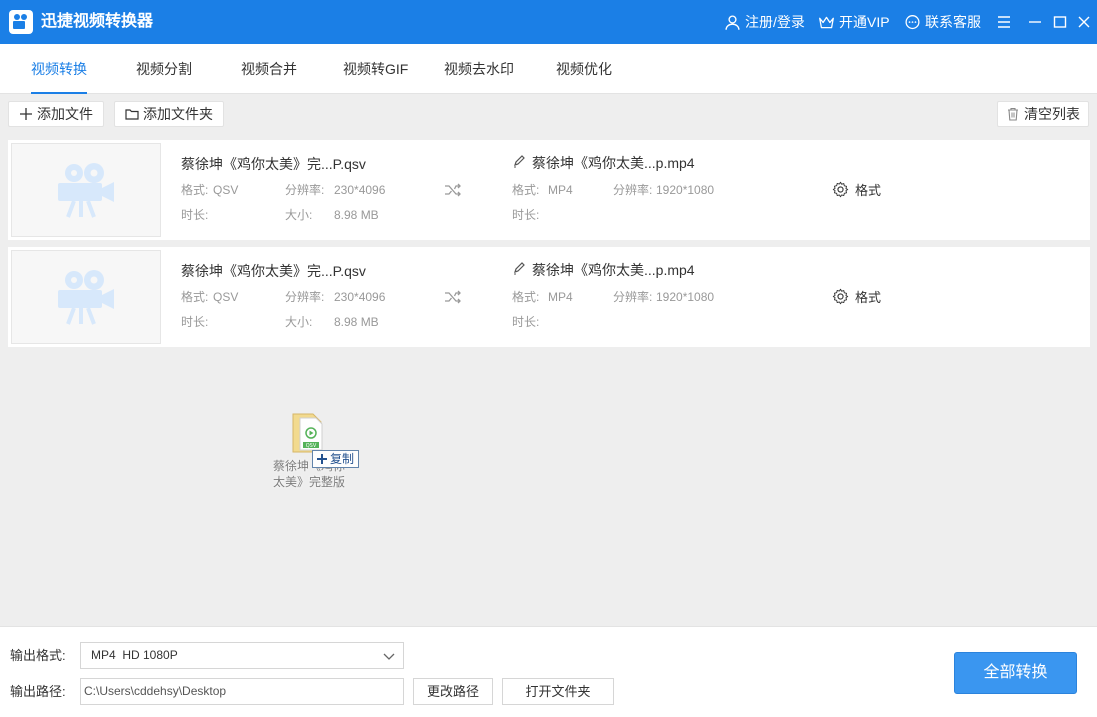 This screenshot has height=717, width=1097. Describe the element at coordinates (342, 459) in the screenshot. I see `drag-copy-label: 复制` at that location.